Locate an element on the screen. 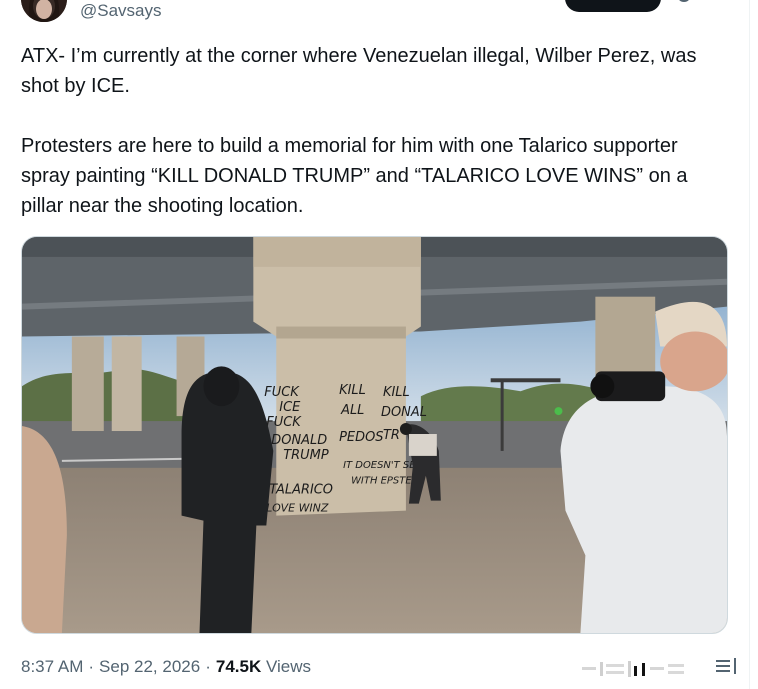 This screenshot has width=758, height=689. graffiti-line: ICE is located at coordinates (290, 407).